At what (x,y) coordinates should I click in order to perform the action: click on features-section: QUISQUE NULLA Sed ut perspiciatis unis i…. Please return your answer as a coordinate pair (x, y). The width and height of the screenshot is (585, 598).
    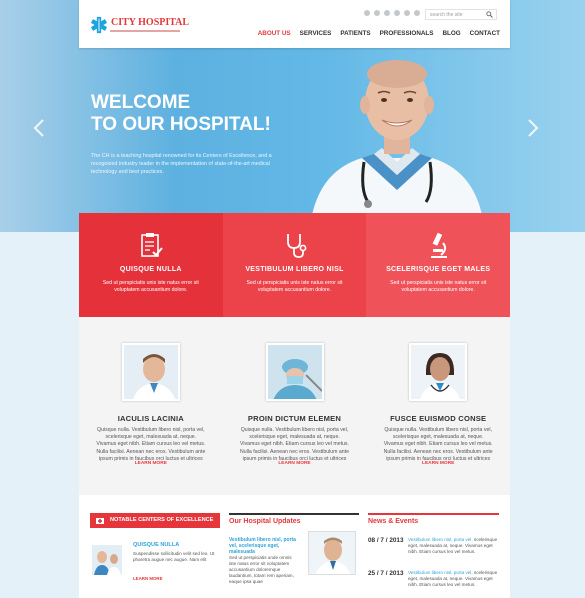
    Looking at the image, I should click on (295, 265).